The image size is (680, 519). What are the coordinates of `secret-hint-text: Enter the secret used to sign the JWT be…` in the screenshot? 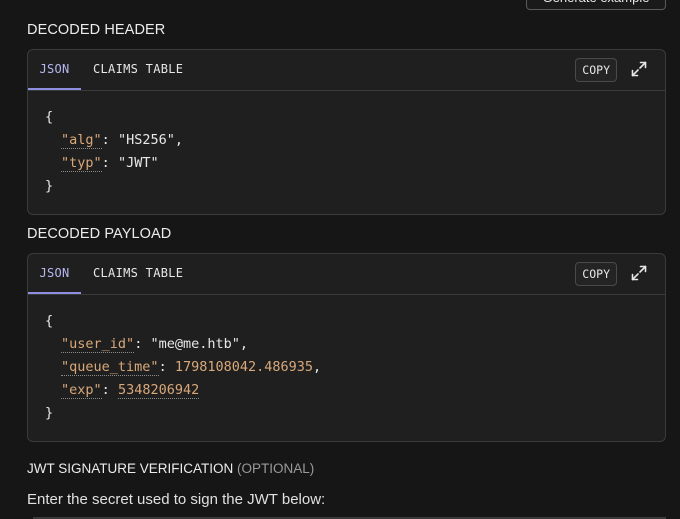 It's located at (176, 499).